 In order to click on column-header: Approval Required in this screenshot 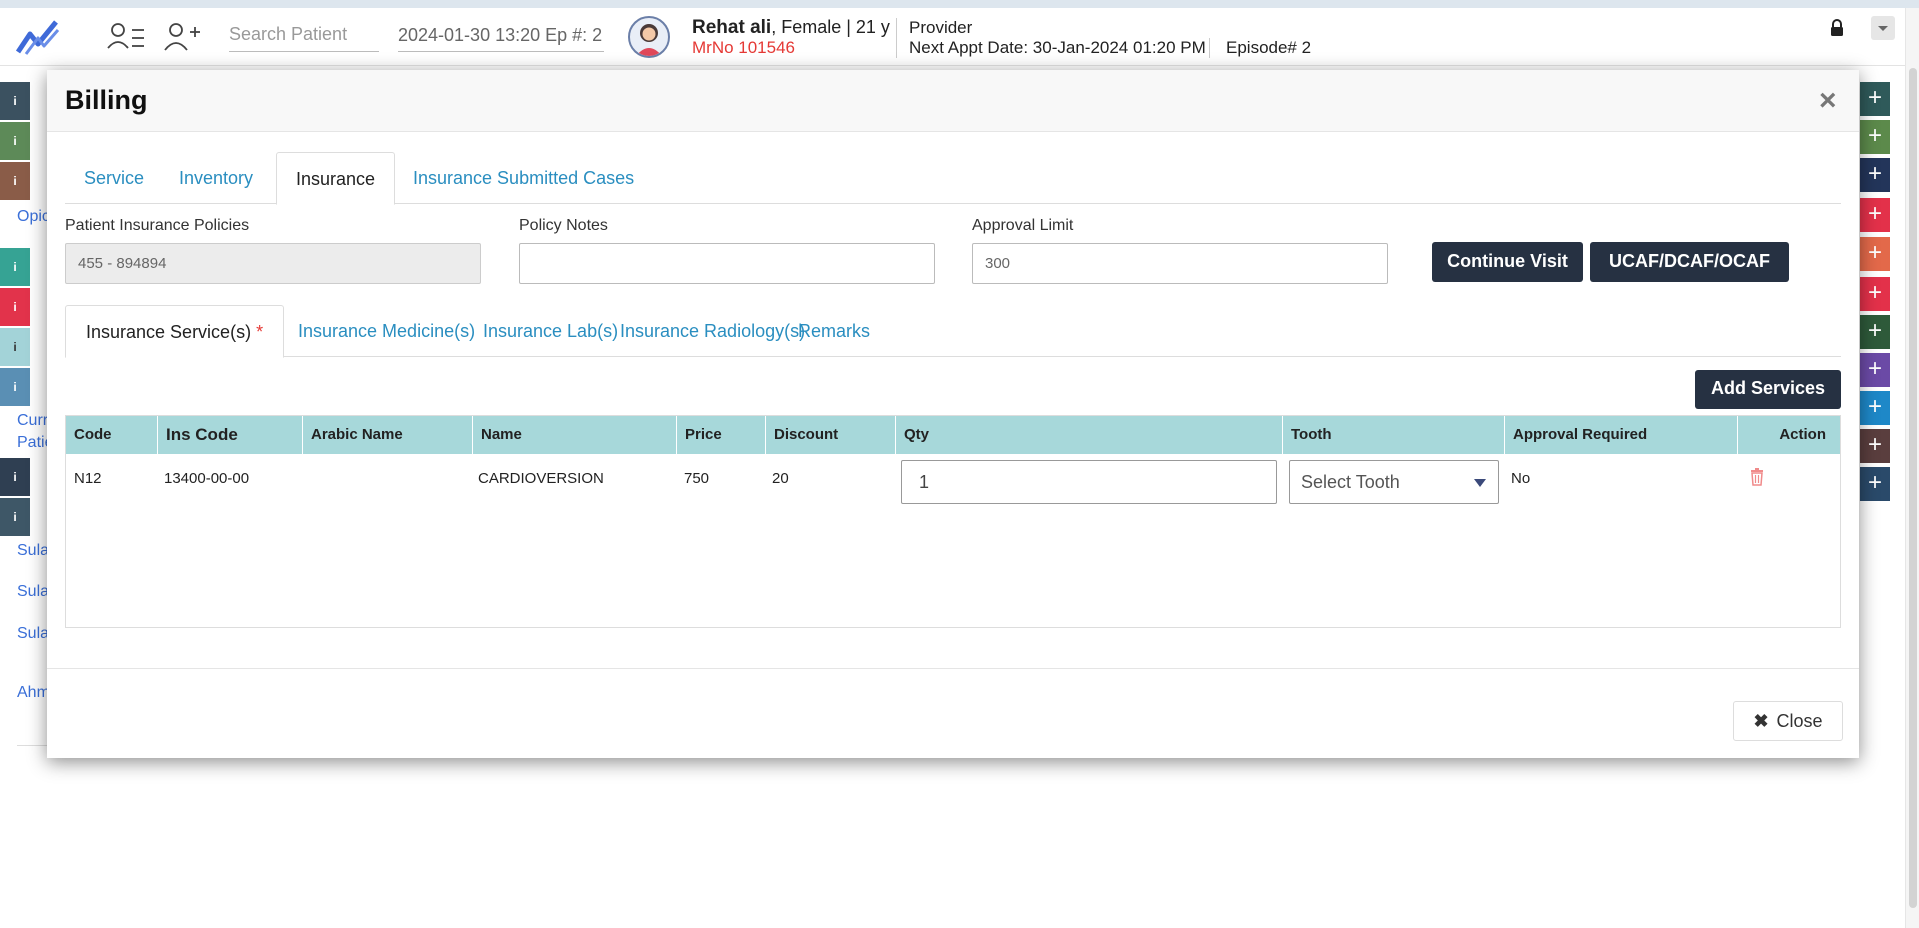, I will do `click(1621, 435)`.